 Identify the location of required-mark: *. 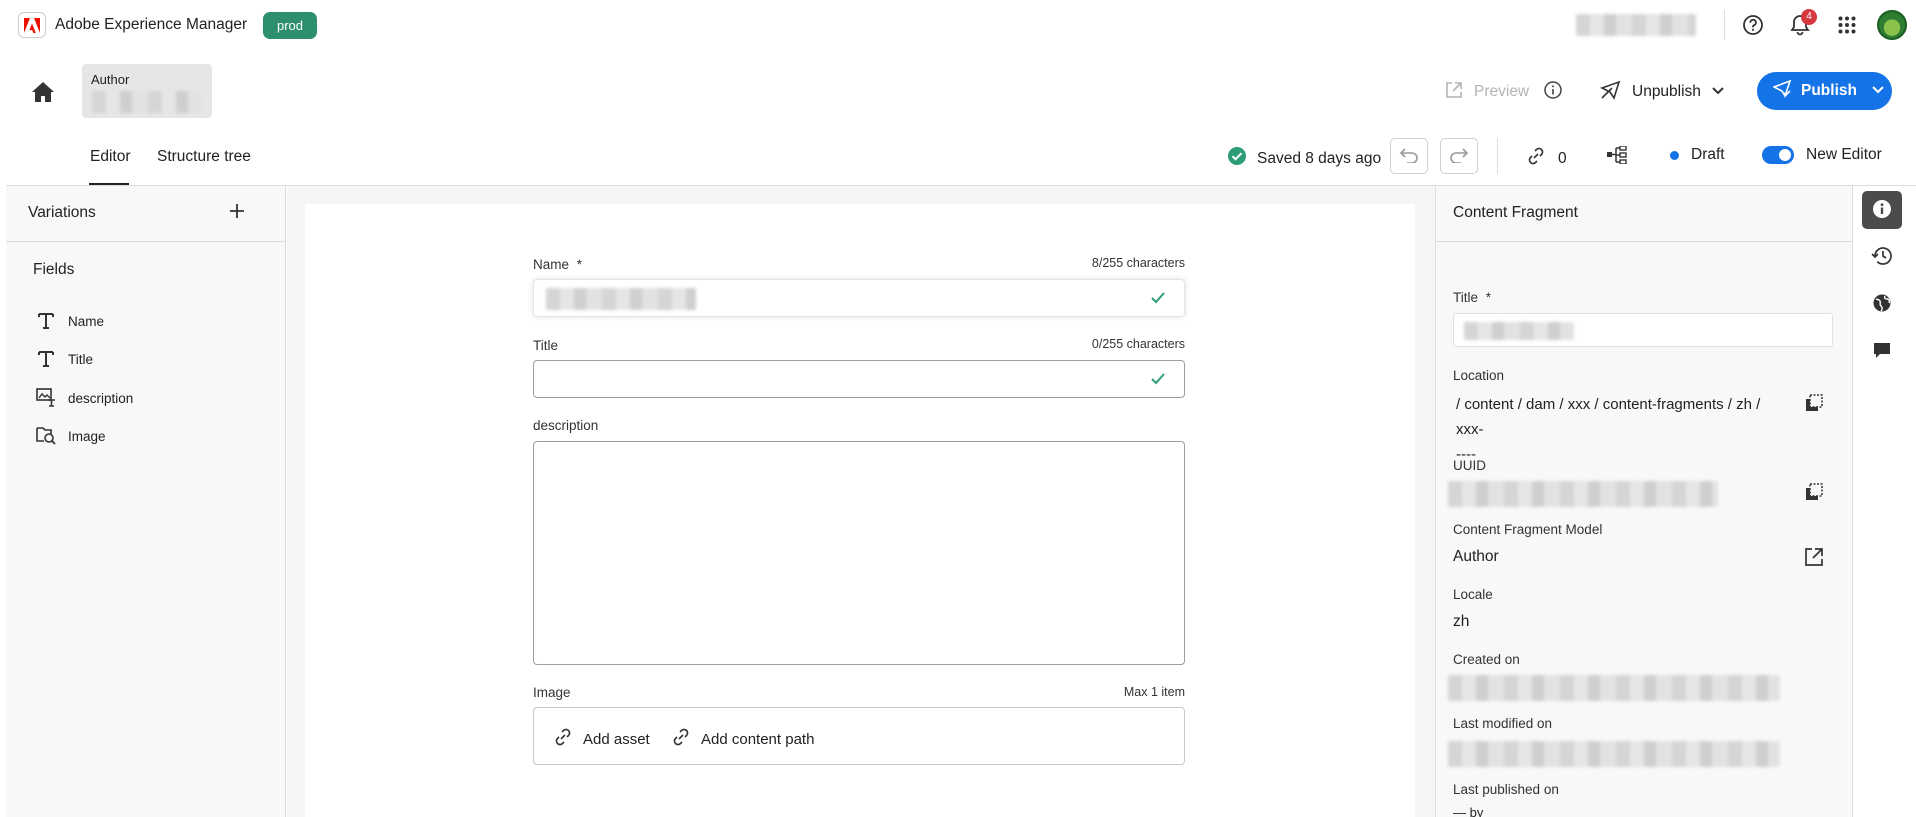
(579, 264).